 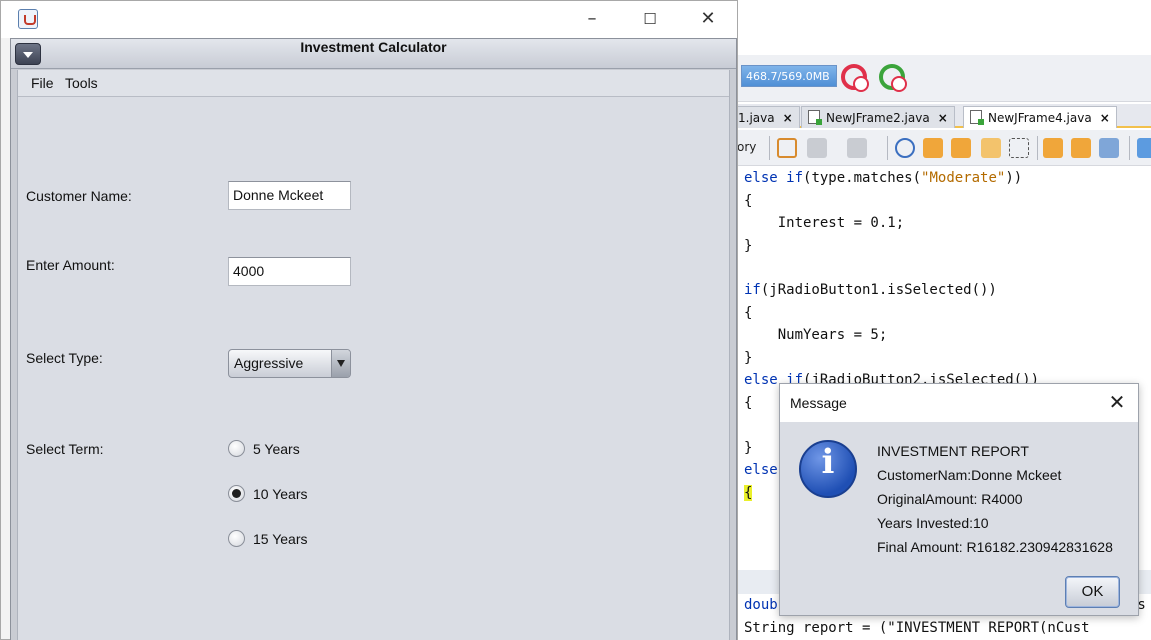 I want to click on java-icon, so click(x=28, y=19).